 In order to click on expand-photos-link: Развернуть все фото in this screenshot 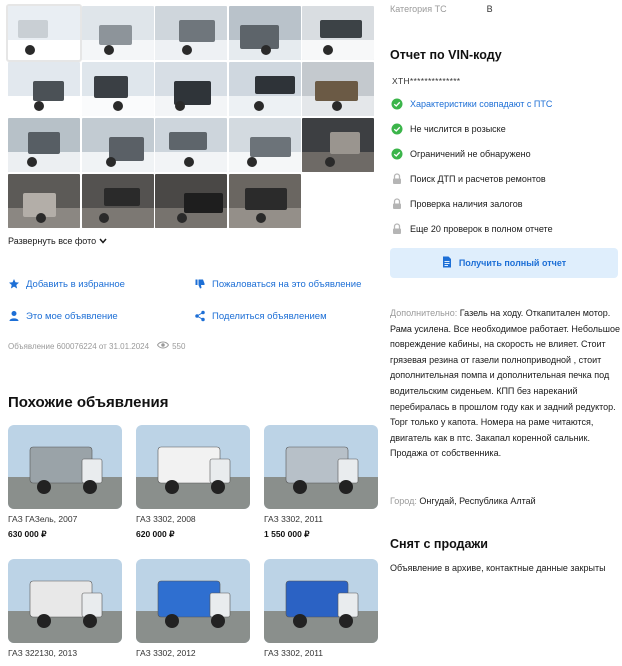, I will do `click(57, 241)`.